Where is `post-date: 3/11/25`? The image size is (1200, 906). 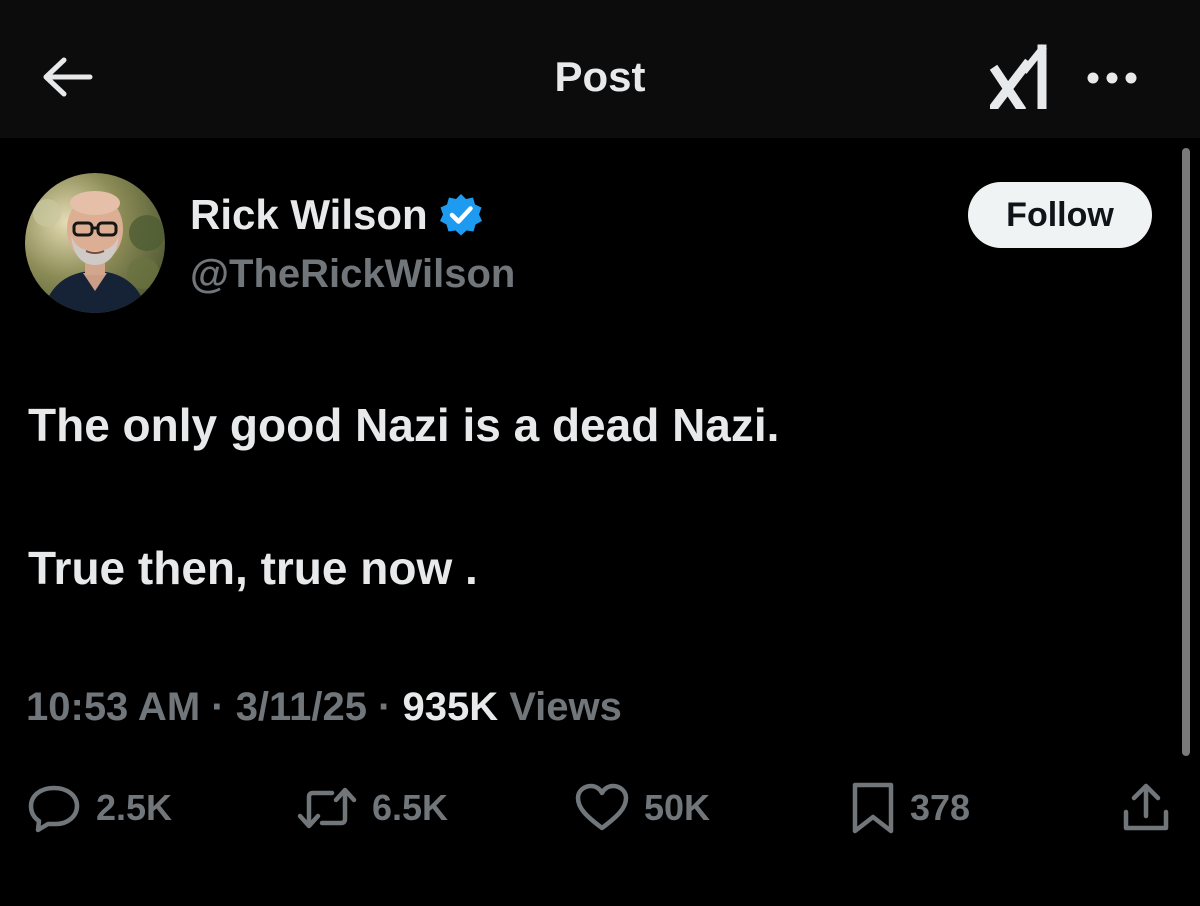 post-date: 3/11/25 is located at coordinates (301, 707).